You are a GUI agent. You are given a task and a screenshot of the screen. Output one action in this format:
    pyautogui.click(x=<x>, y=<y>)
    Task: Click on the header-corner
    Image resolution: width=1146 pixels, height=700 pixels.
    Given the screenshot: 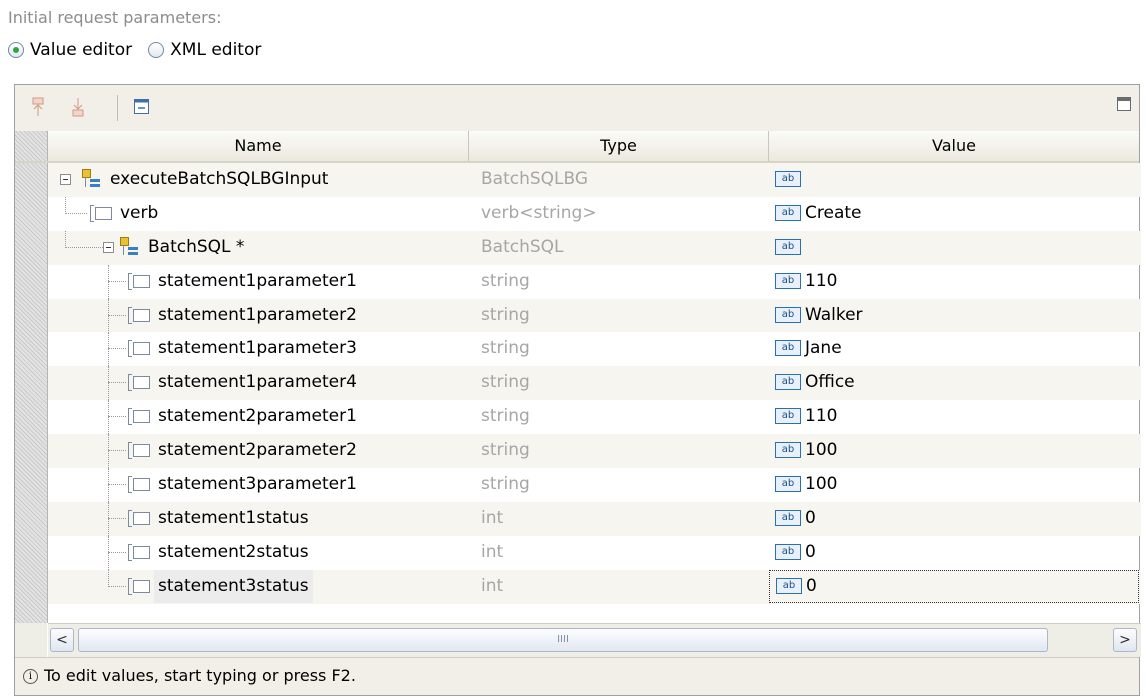 What is the action you would take?
    pyautogui.click(x=31, y=146)
    